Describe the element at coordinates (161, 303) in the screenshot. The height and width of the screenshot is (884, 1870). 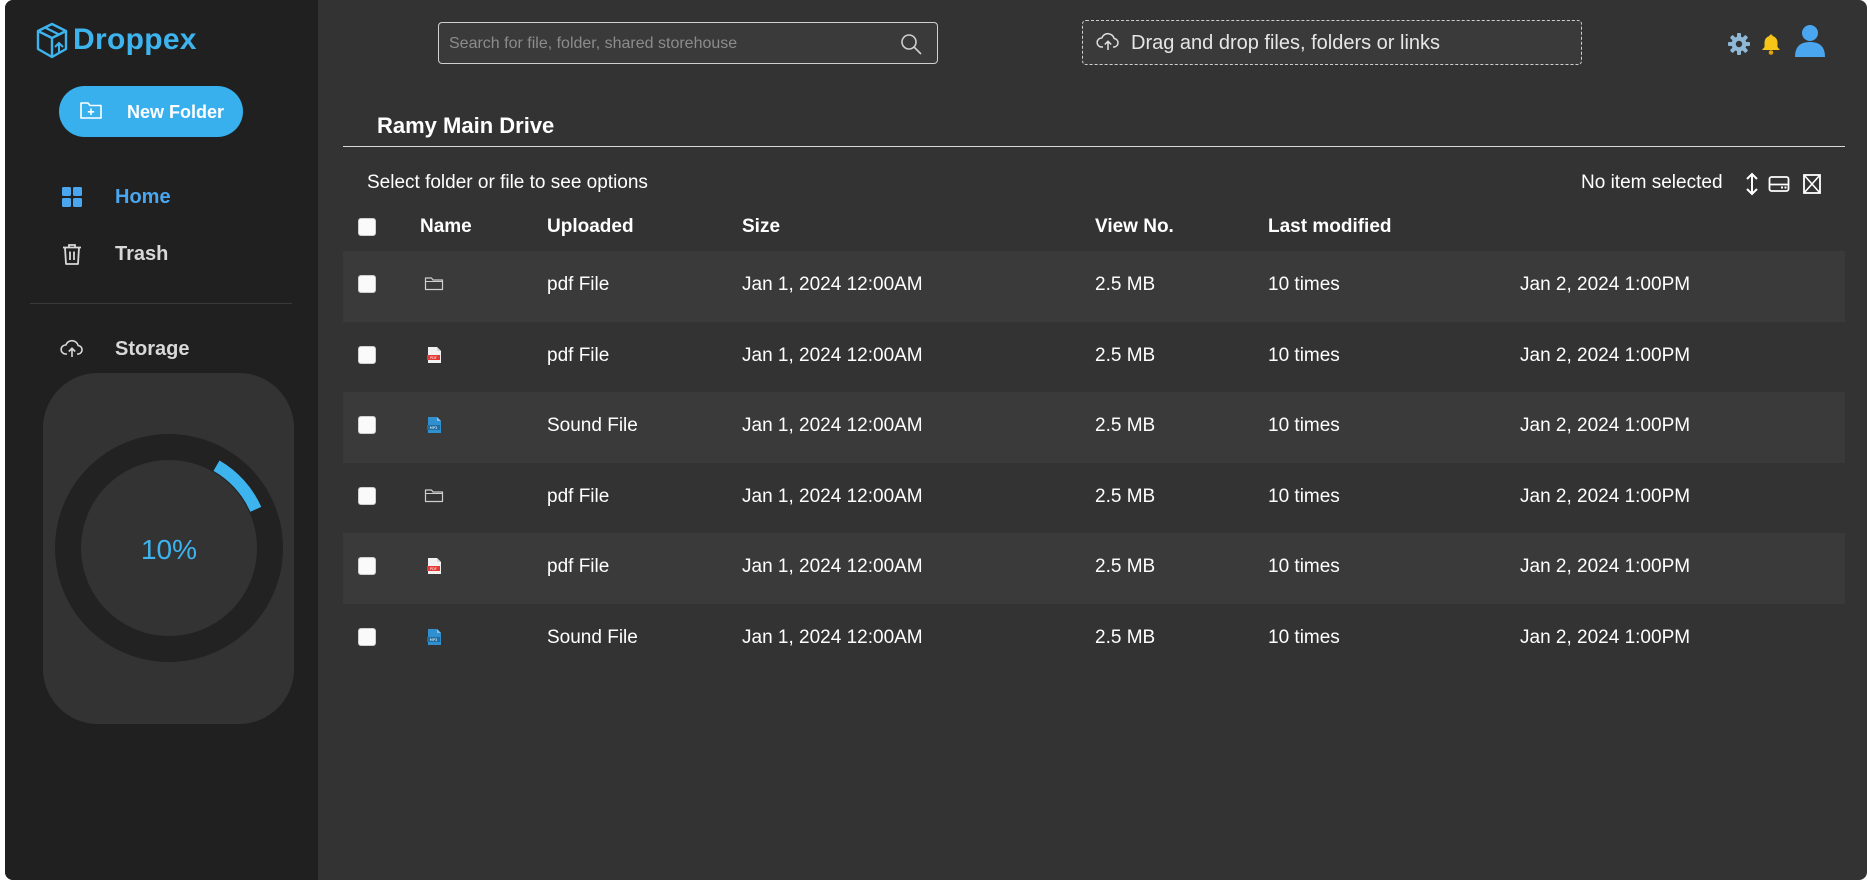
I see `sidebar-divider` at that location.